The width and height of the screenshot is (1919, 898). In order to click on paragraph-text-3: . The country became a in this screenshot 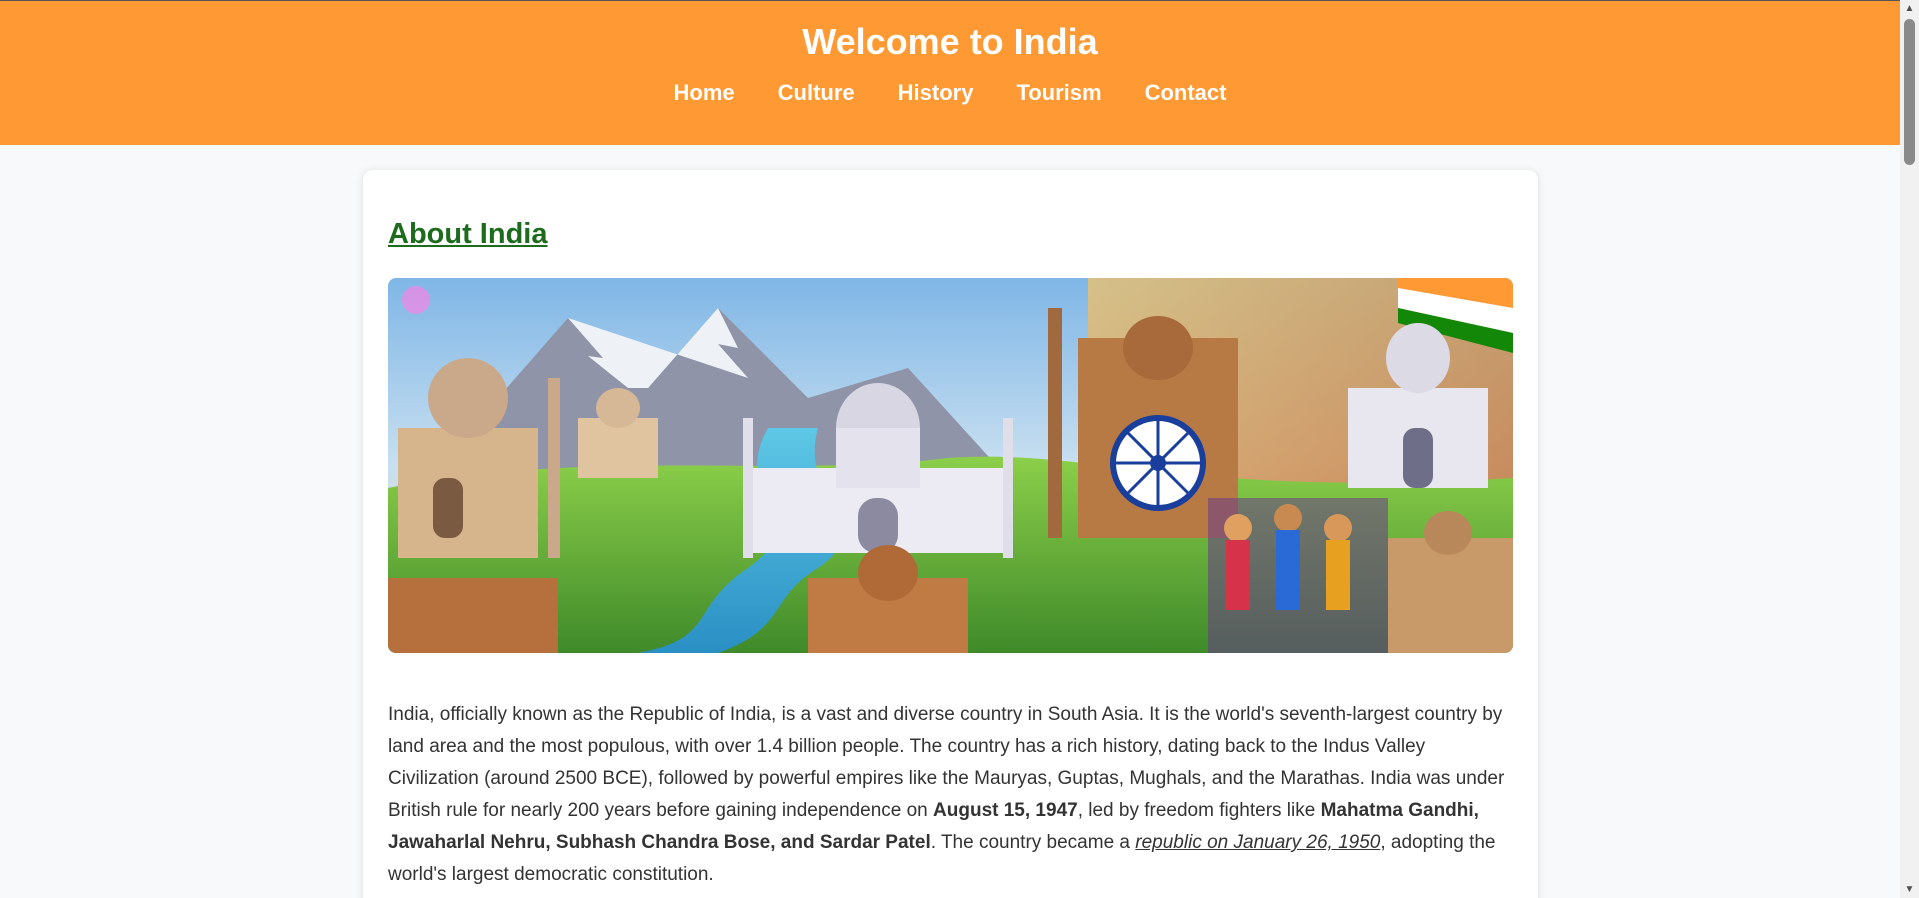, I will do `click(1033, 842)`.